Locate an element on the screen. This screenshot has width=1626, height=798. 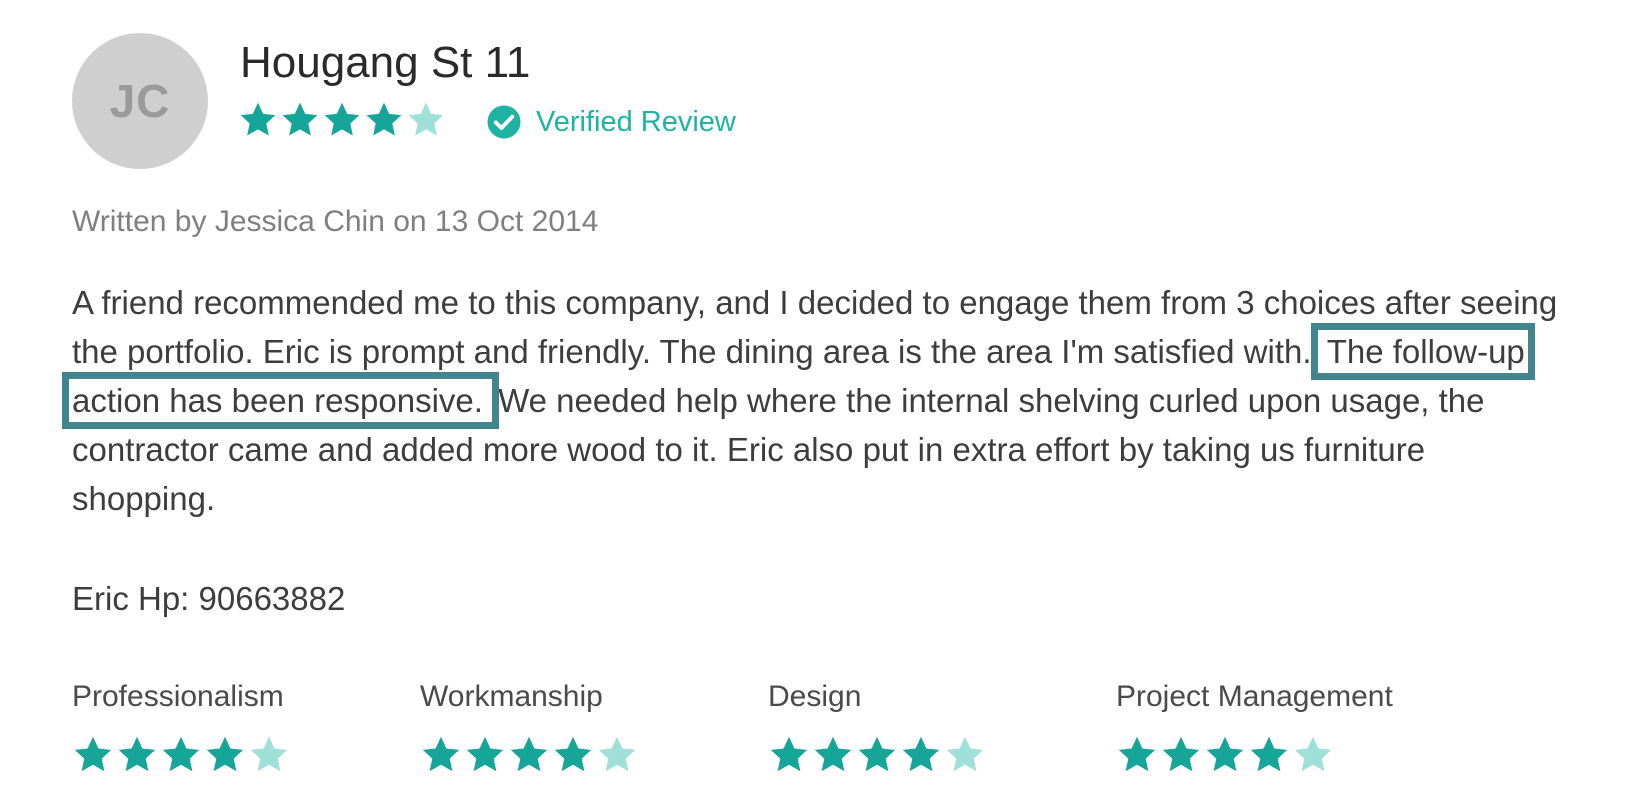
overall-rating-stars is located at coordinates (342, 120).